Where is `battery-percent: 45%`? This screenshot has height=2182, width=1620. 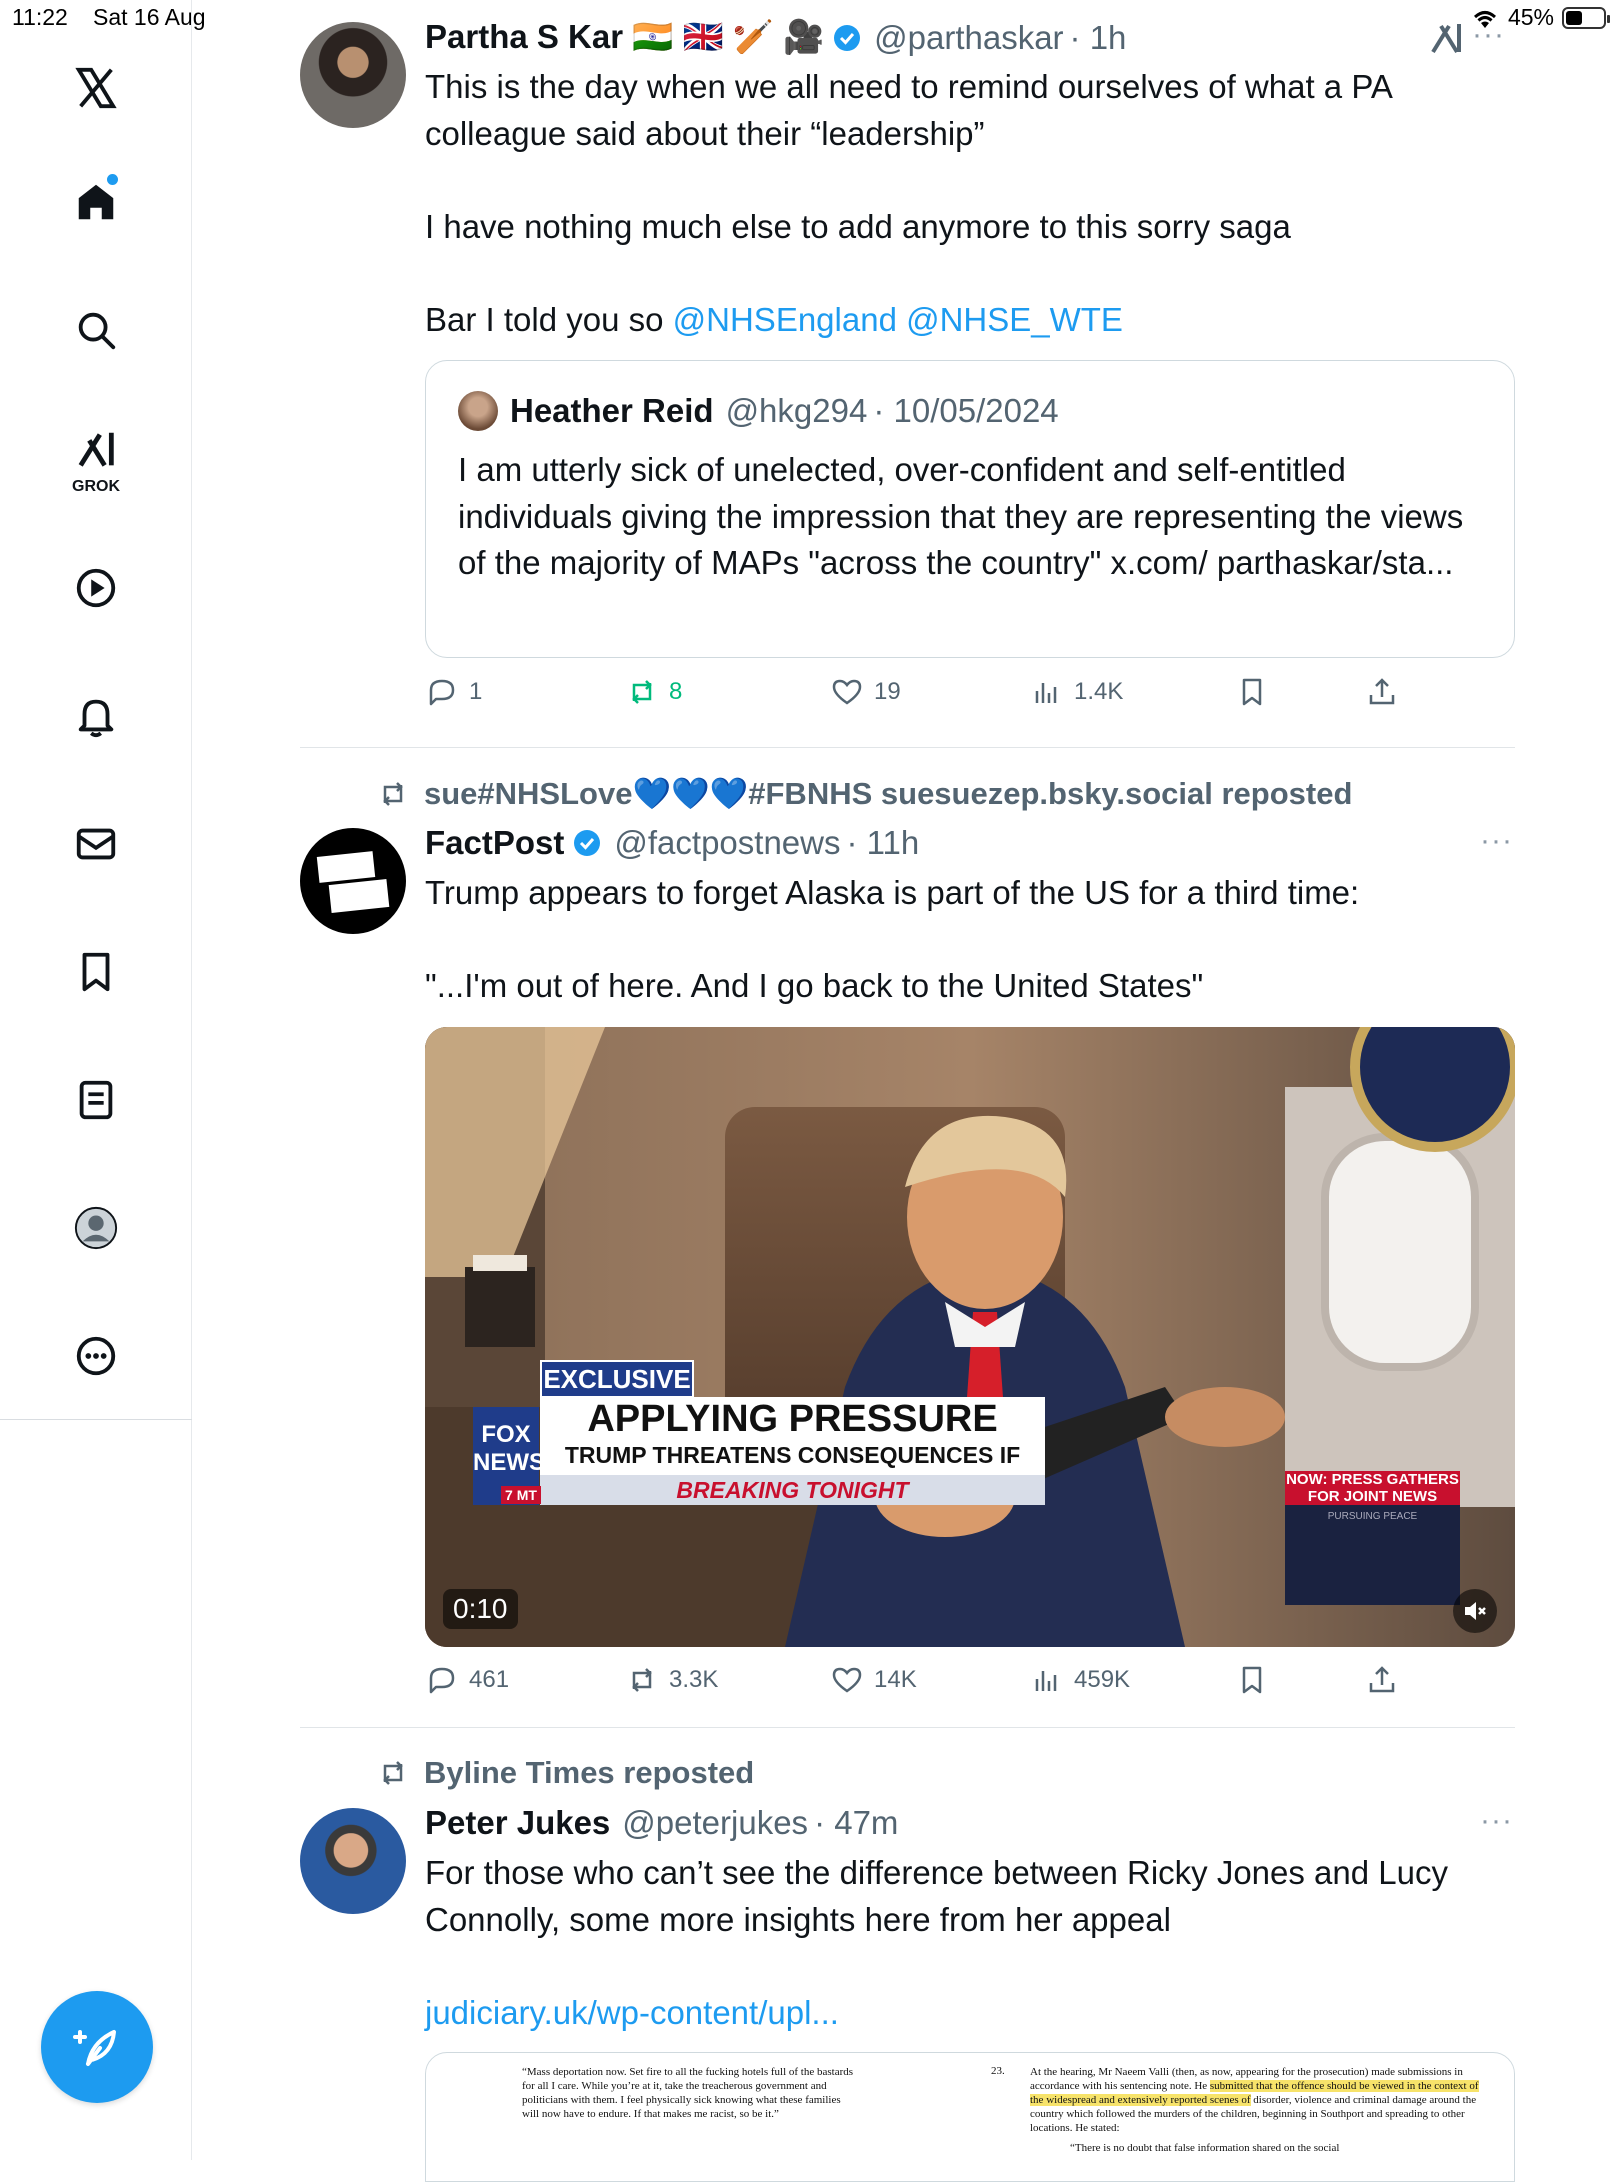
battery-percent: 45% is located at coordinates (1530, 17).